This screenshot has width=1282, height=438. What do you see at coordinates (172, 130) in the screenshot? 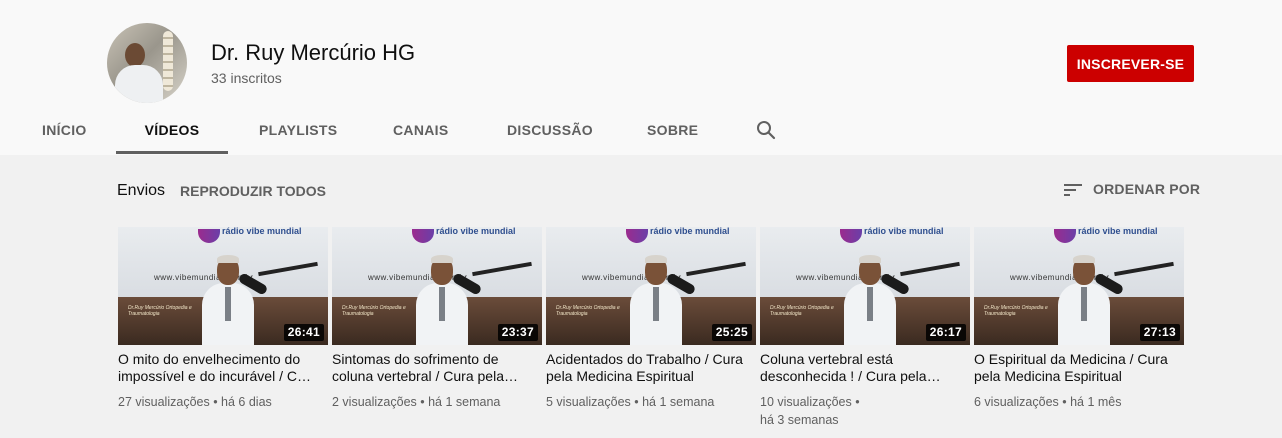
I see `tab-videos: VÍDEOS` at bounding box center [172, 130].